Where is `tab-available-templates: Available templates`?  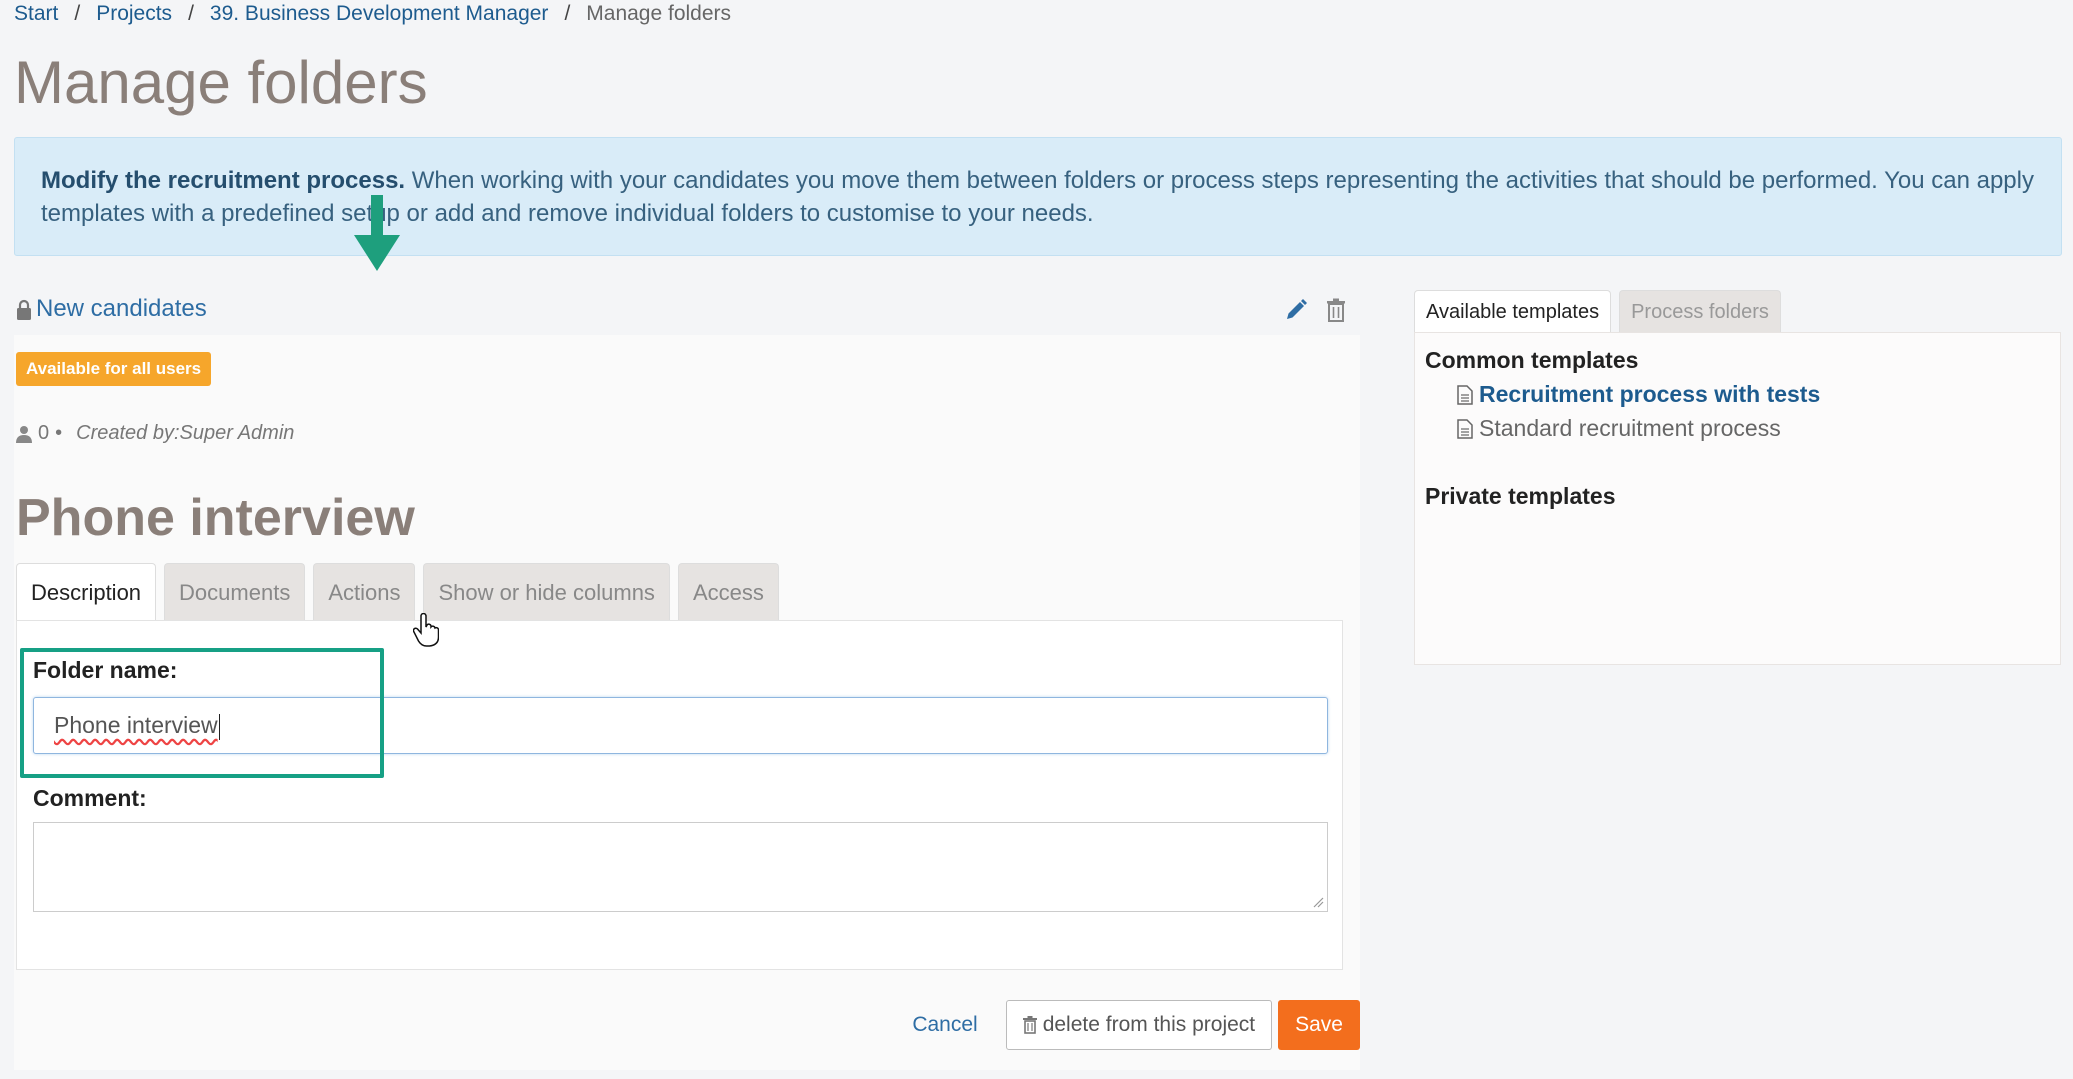
tab-available-templates: Available templates is located at coordinates (1513, 311).